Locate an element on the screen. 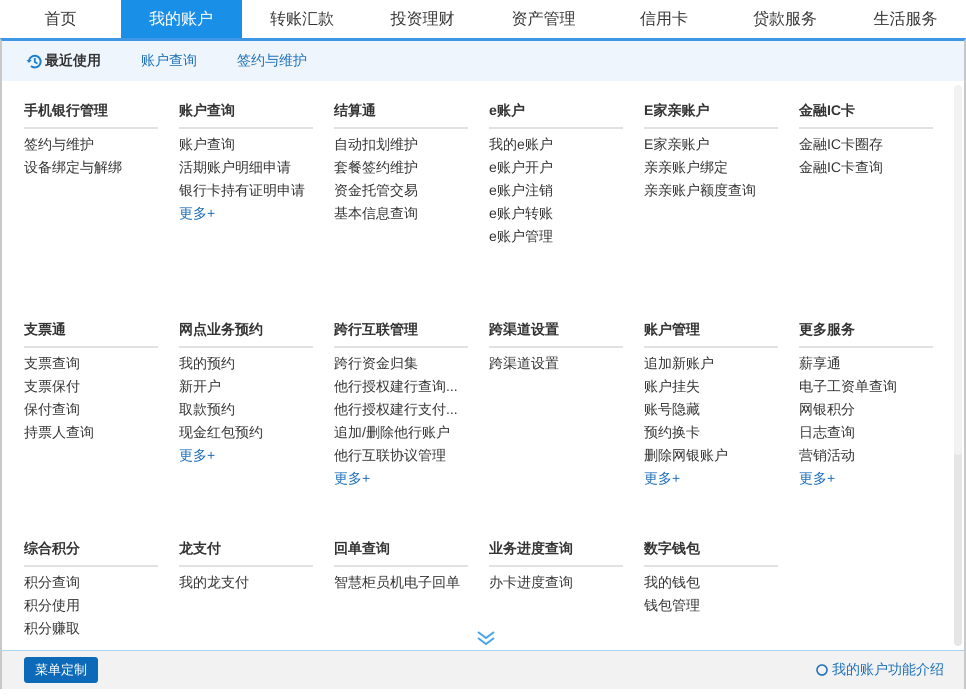  menu-link: 套餐签约维护 is located at coordinates (401, 167).